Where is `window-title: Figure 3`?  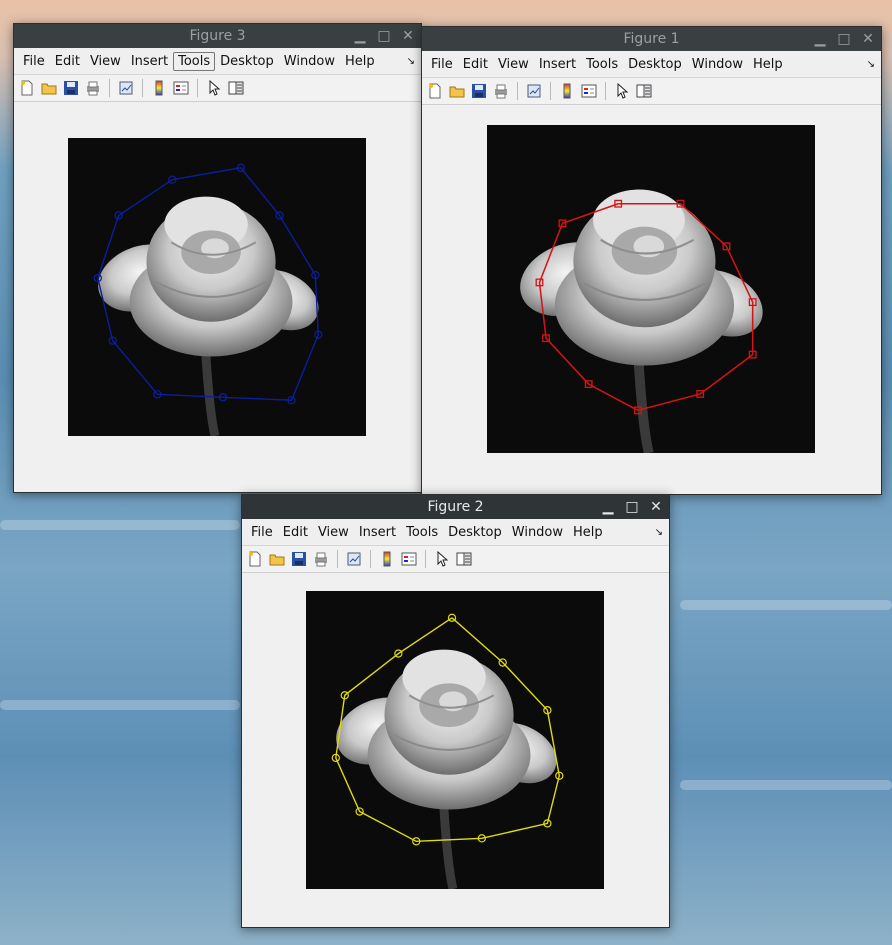 window-title: Figure 3 is located at coordinates (217, 36).